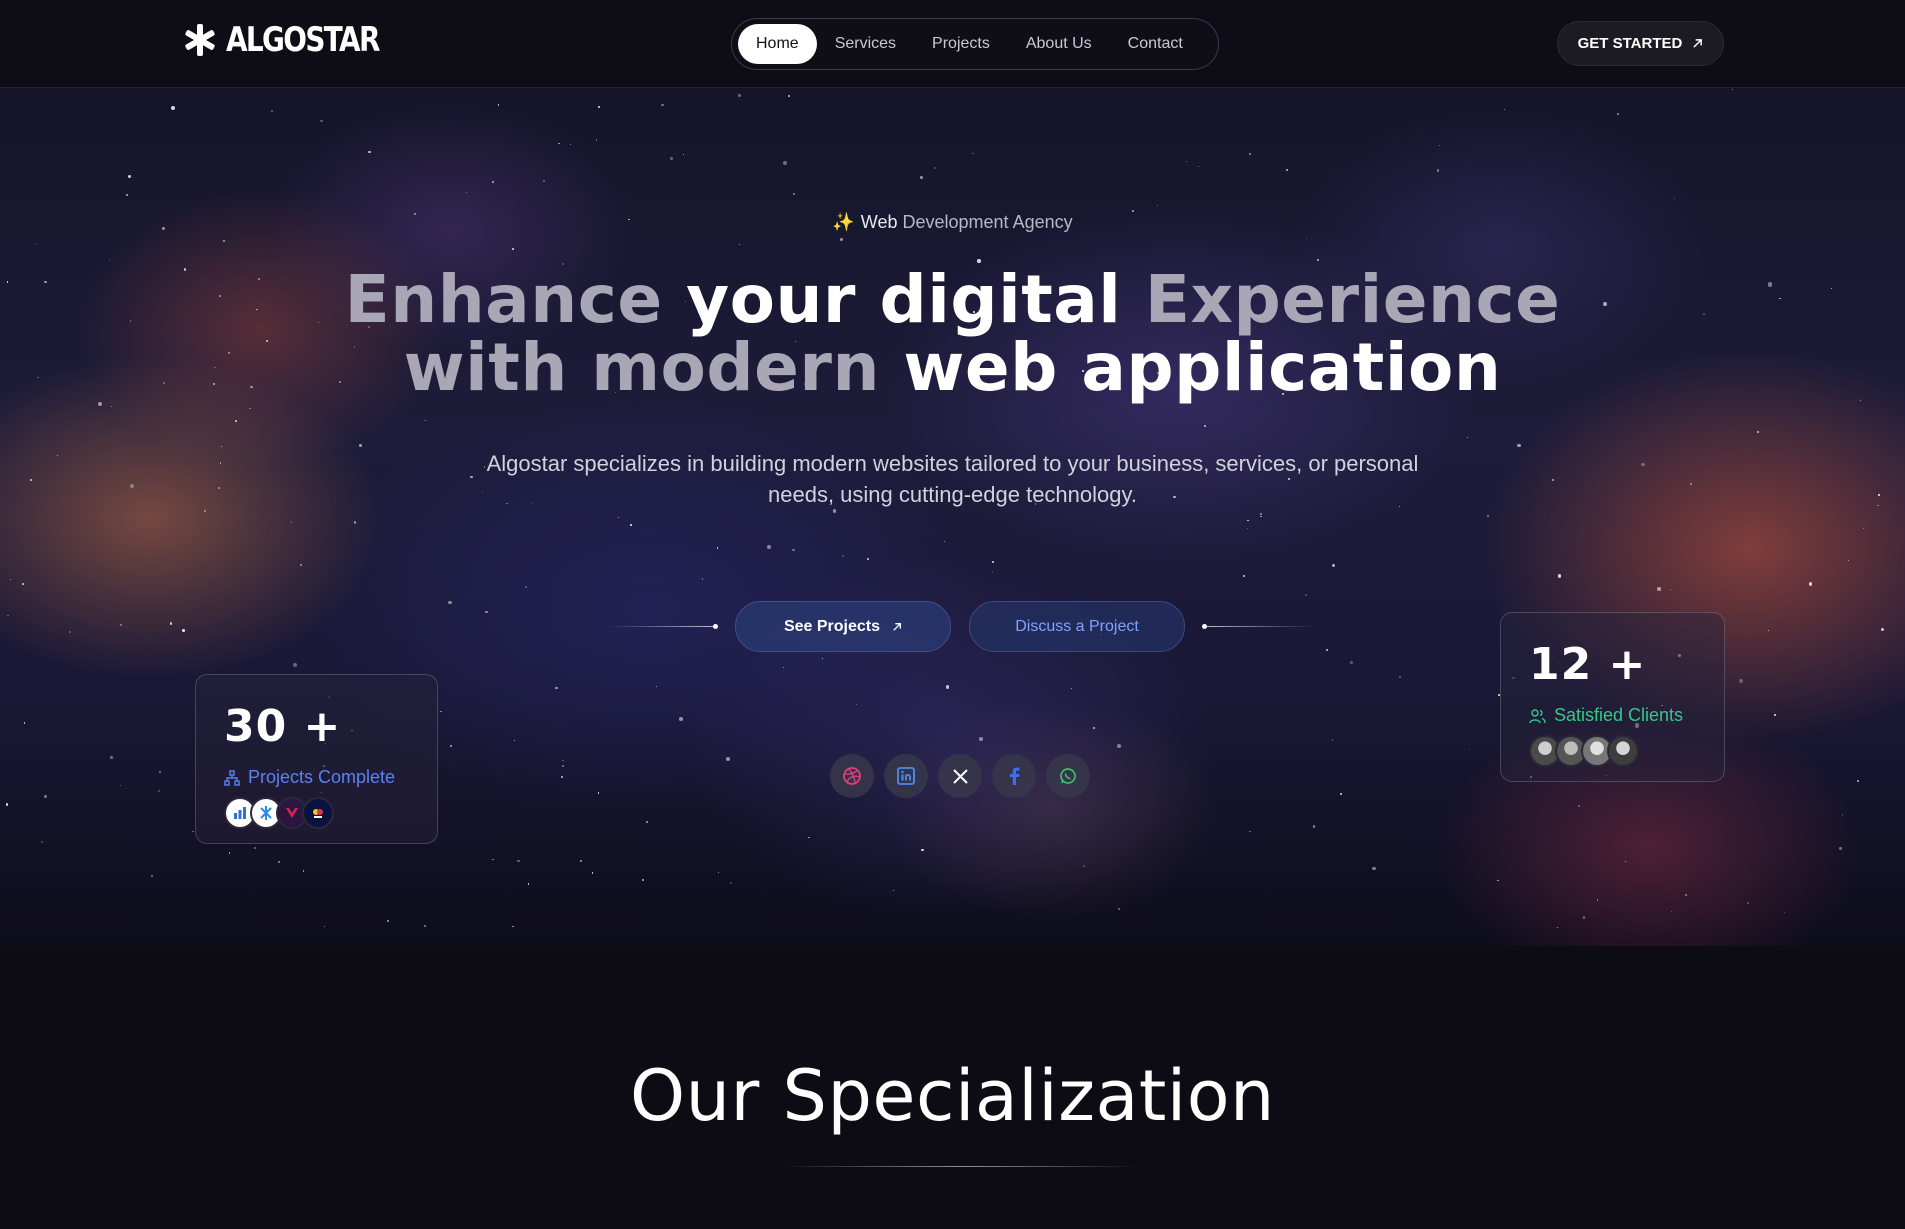 This screenshot has width=1905, height=1229. Describe the element at coordinates (915, 299) in the screenshot. I see `headline-part: your digital` at that location.